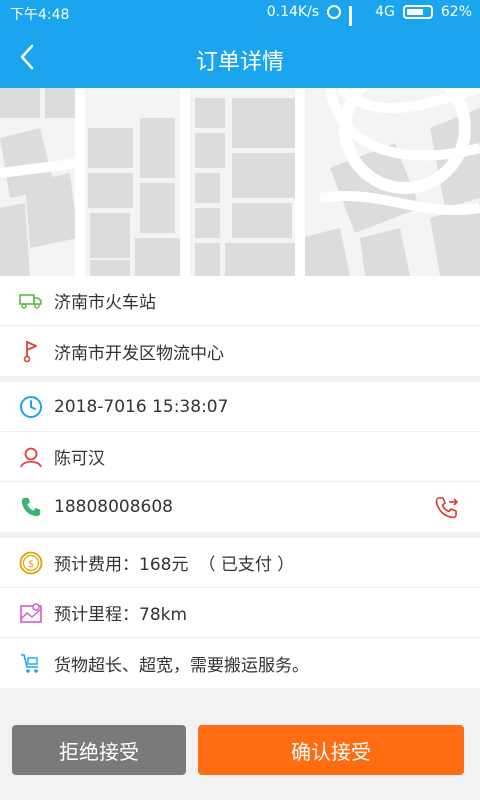  I want to click on estimated-mileage: 预计里程：78km, so click(121, 615).